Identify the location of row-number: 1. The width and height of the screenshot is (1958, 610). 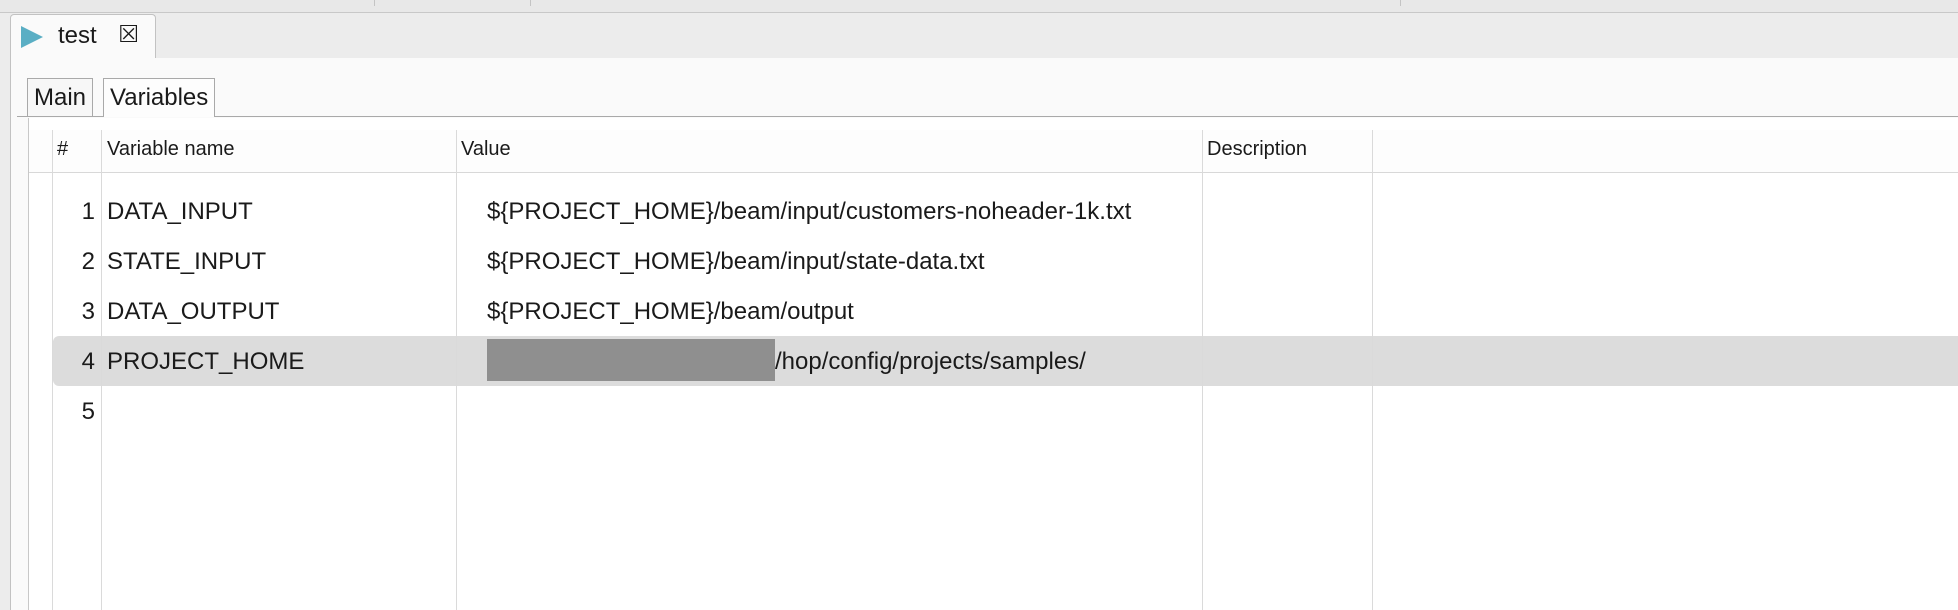
(88, 211).